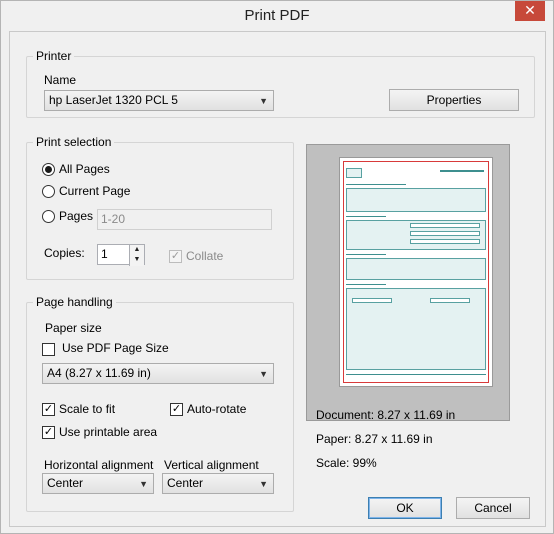 The width and height of the screenshot is (554, 534). I want to click on all-pages-label: All Pages, so click(84, 169).